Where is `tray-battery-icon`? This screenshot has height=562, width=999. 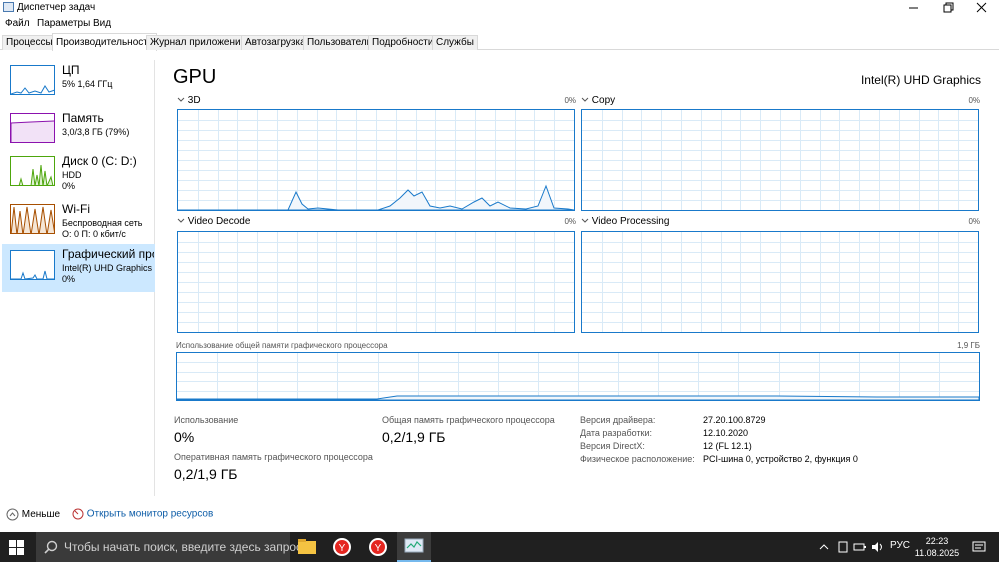
tray-battery-icon is located at coordinates (860, 549).